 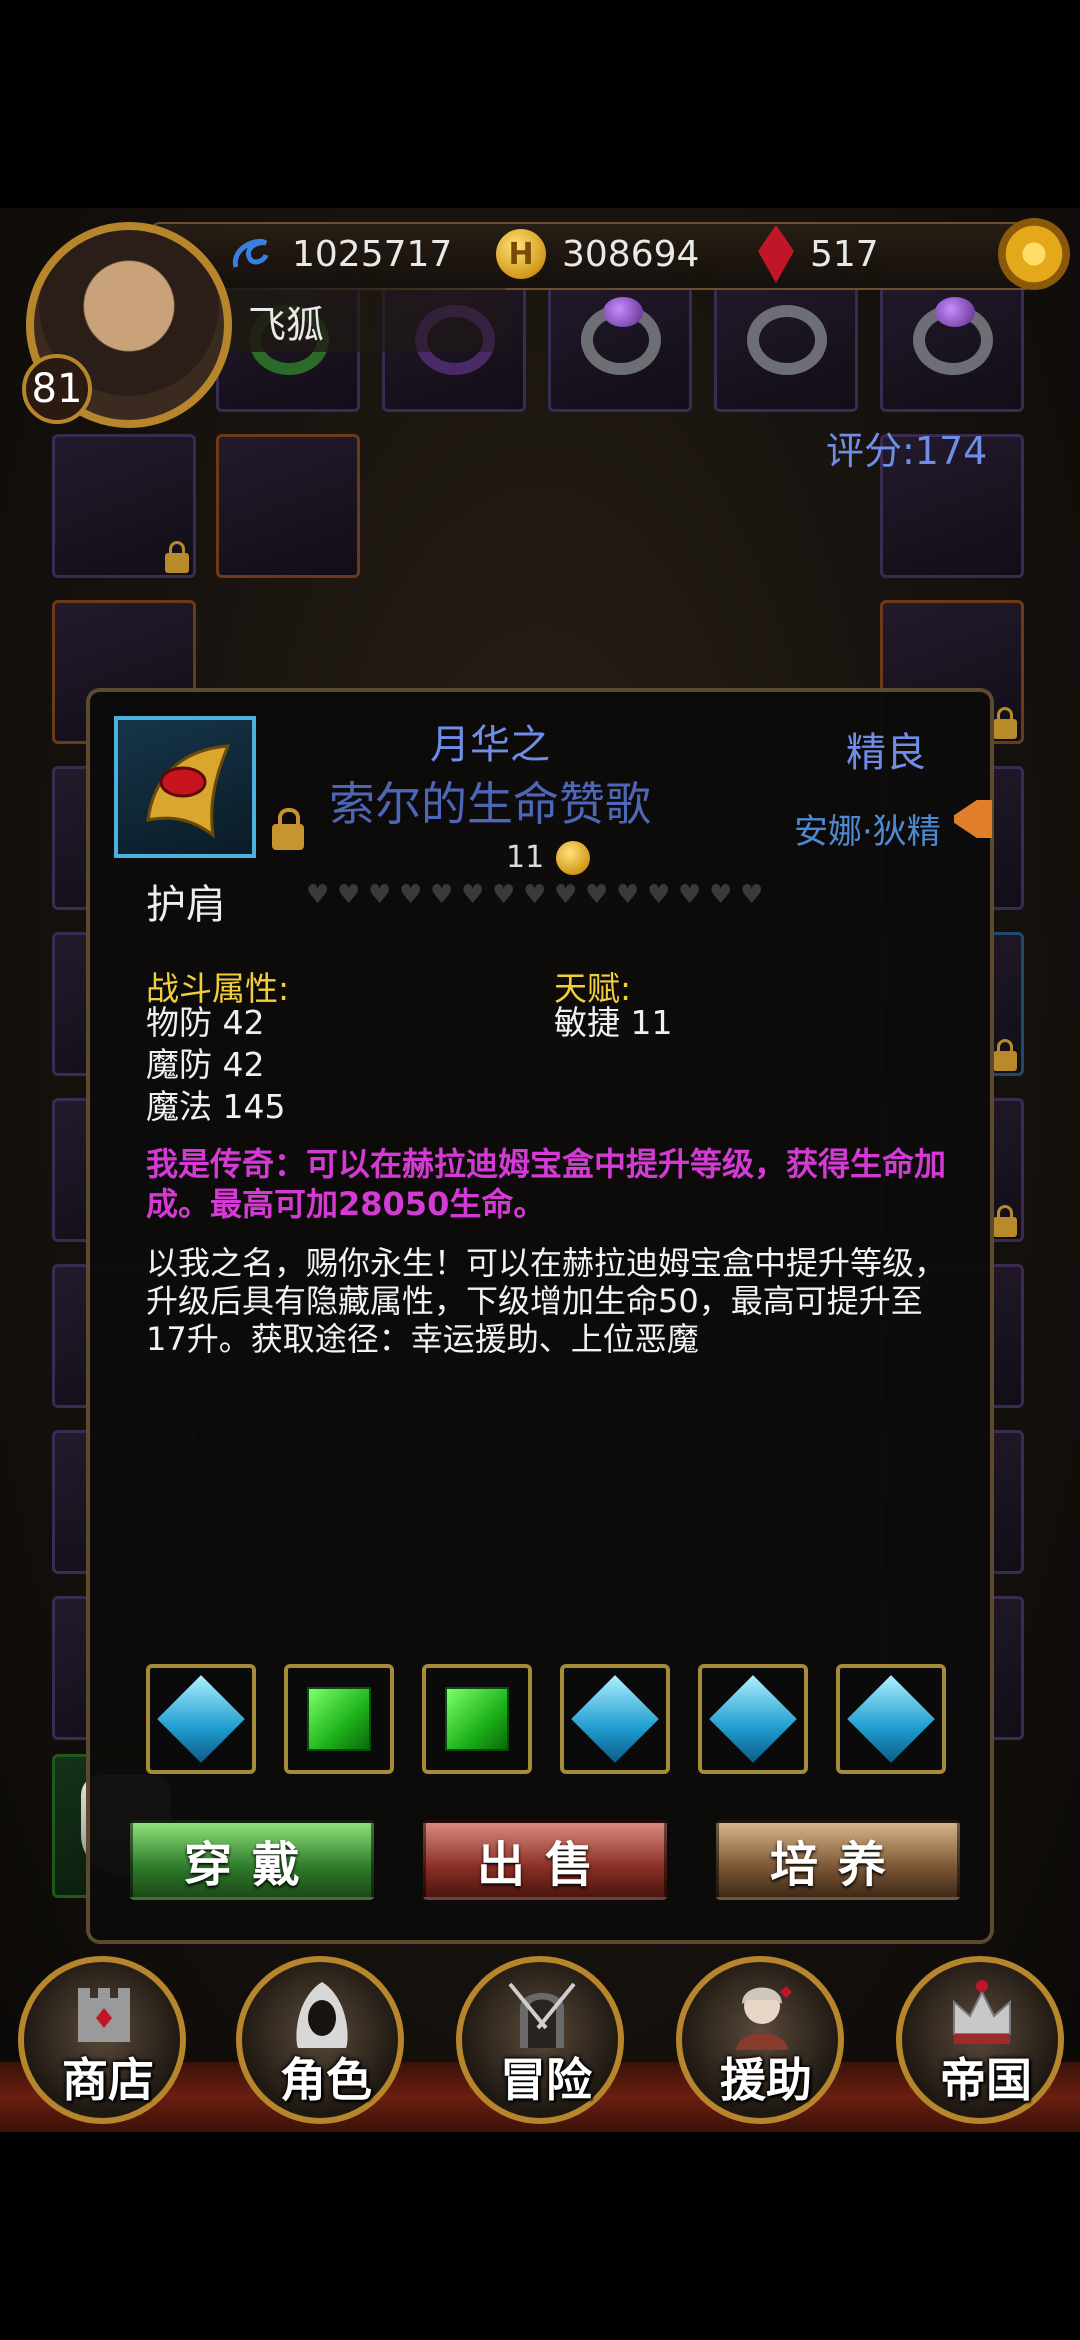 I want to click on nav-support: 援助, so click(x=760, y=2040).